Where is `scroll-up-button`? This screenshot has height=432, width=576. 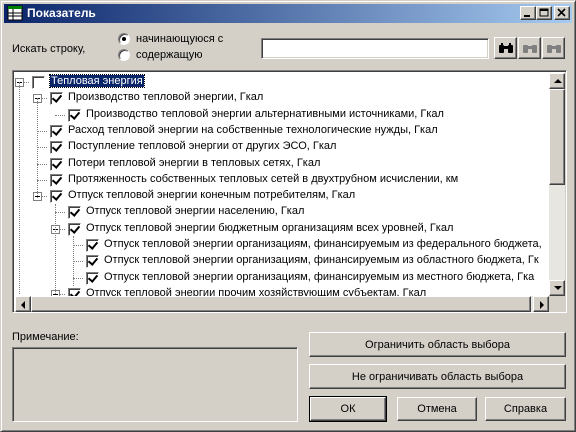 scroll-up-button is located at coordinates (557, 81).